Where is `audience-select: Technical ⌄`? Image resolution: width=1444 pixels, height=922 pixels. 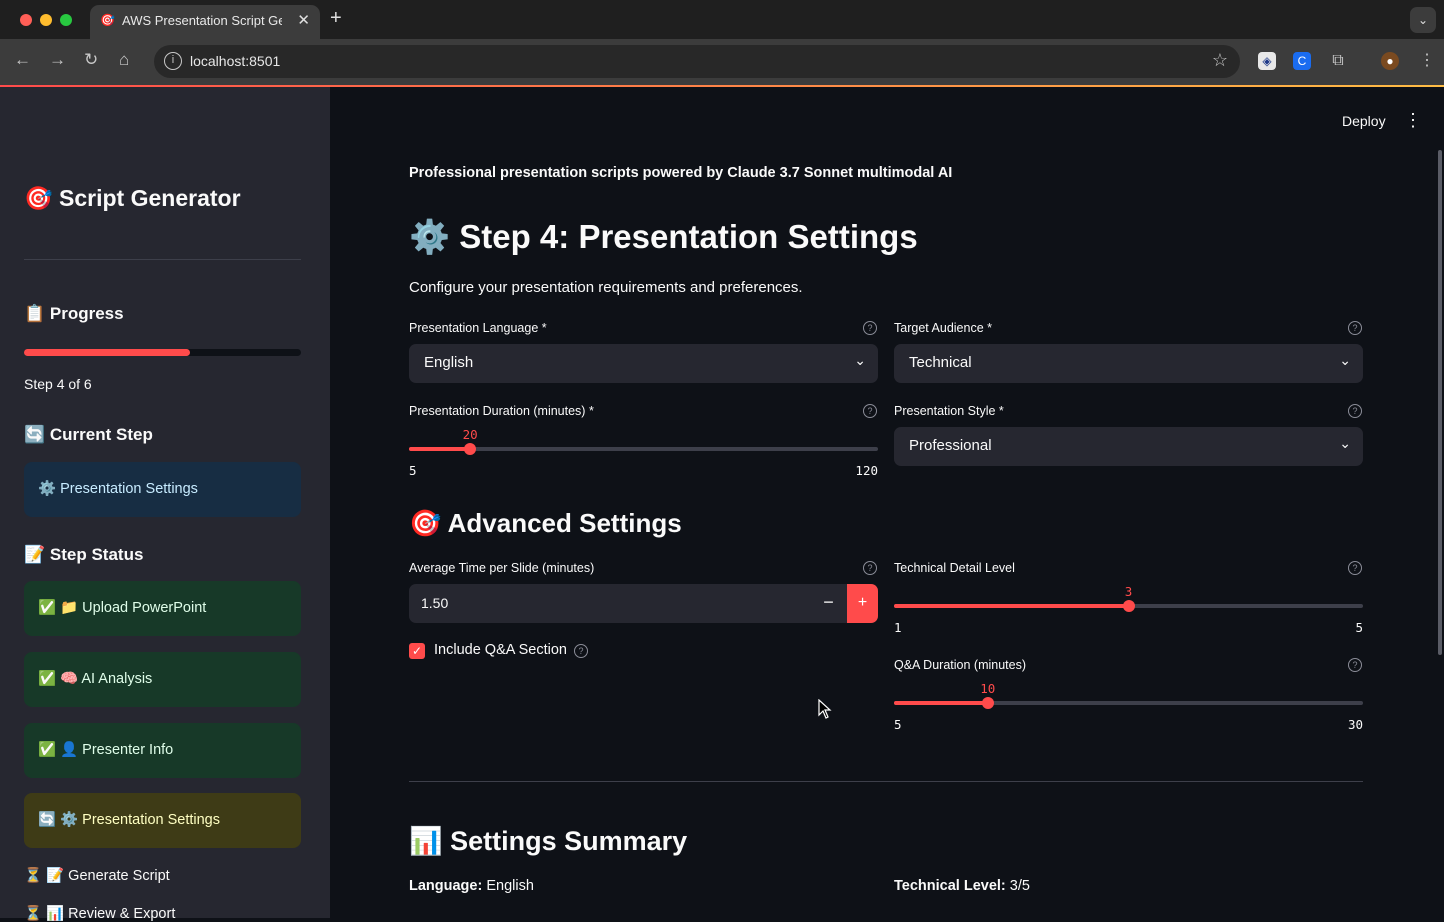
audience-select: Technical ⌄ is located at coordinates (1128, 363).